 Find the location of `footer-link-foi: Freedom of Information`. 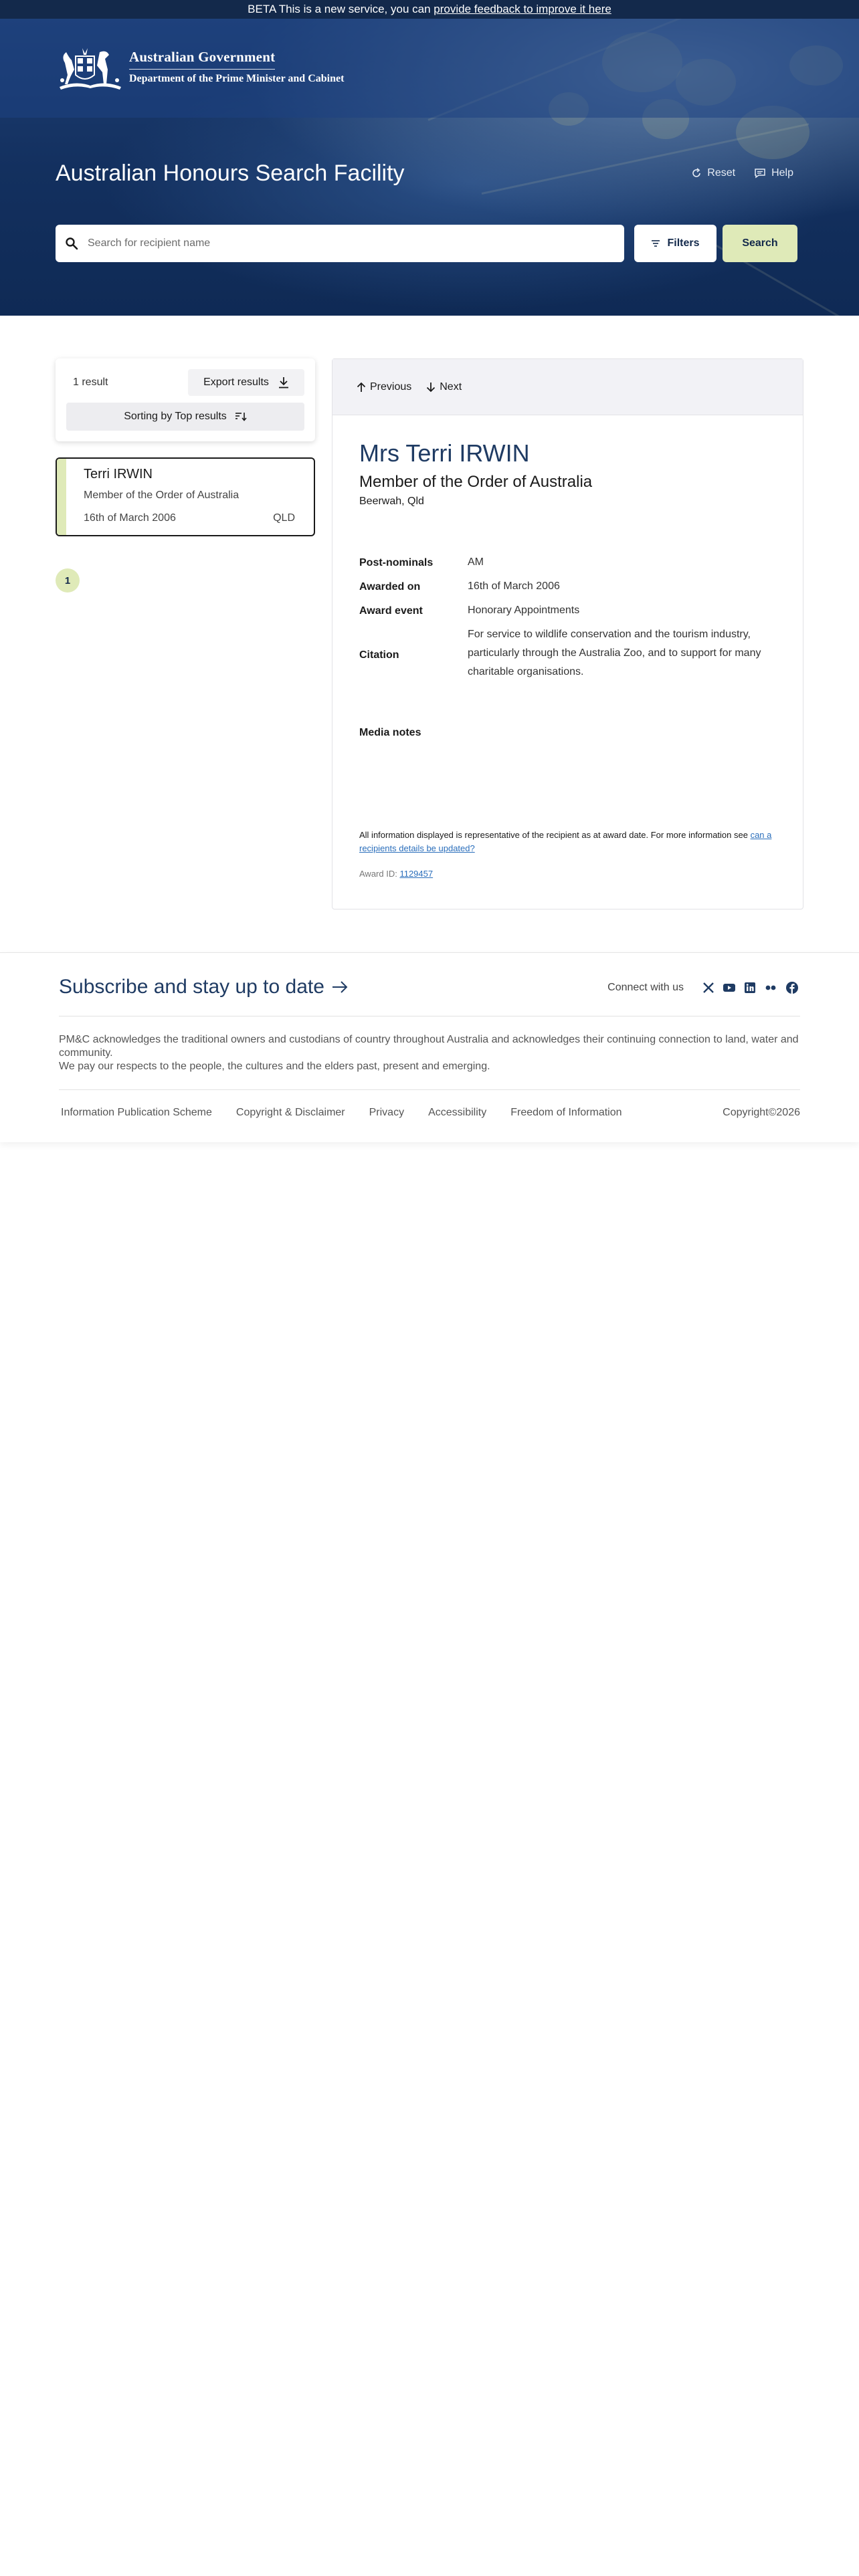

footer-link-foi: Freedom of Information is located at coordinates (566, 1113).